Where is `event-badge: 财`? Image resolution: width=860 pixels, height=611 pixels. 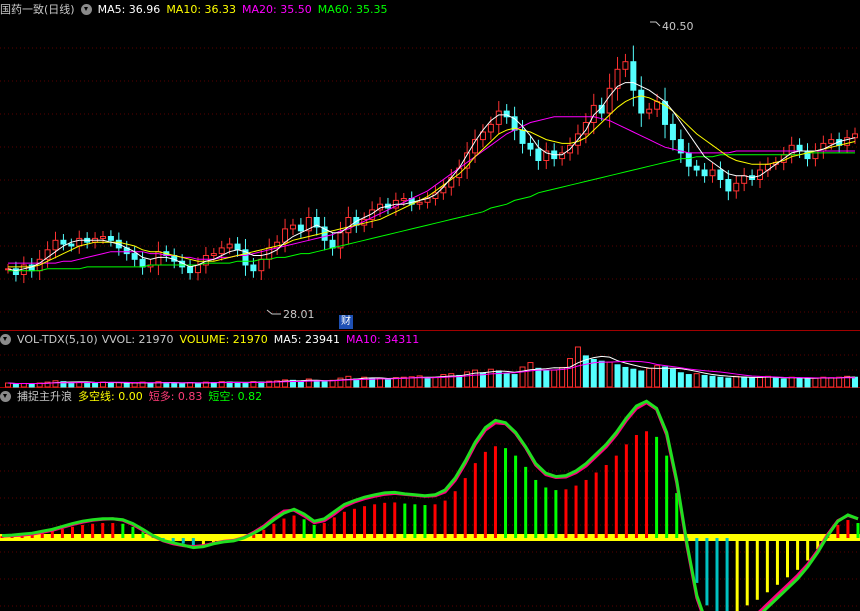 event-badge: 财 is located at coordinates (346, 322).